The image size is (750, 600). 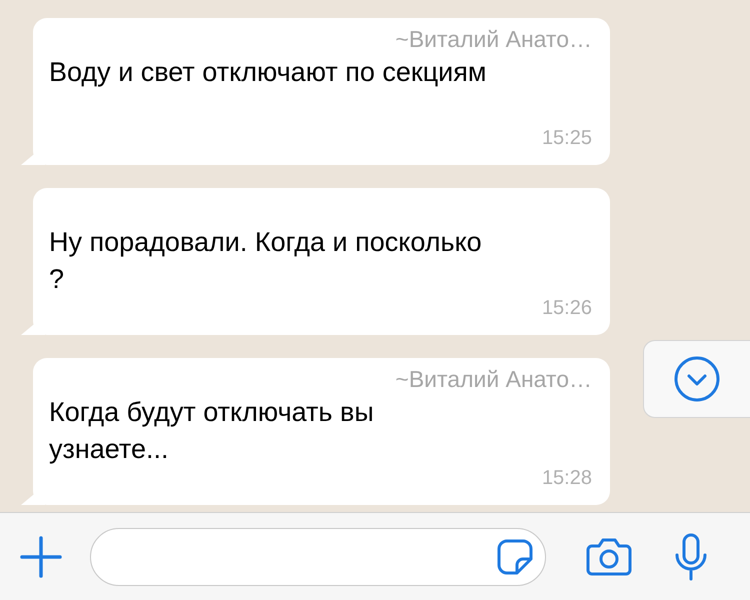 I want to click on microphone-button, so click(x=691, y=556).